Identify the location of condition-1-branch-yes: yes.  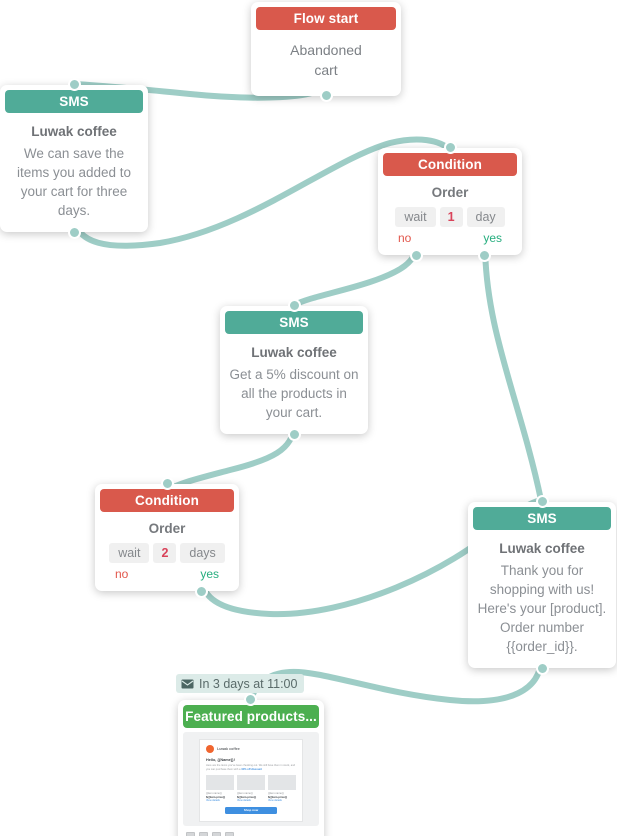
(492, 238).